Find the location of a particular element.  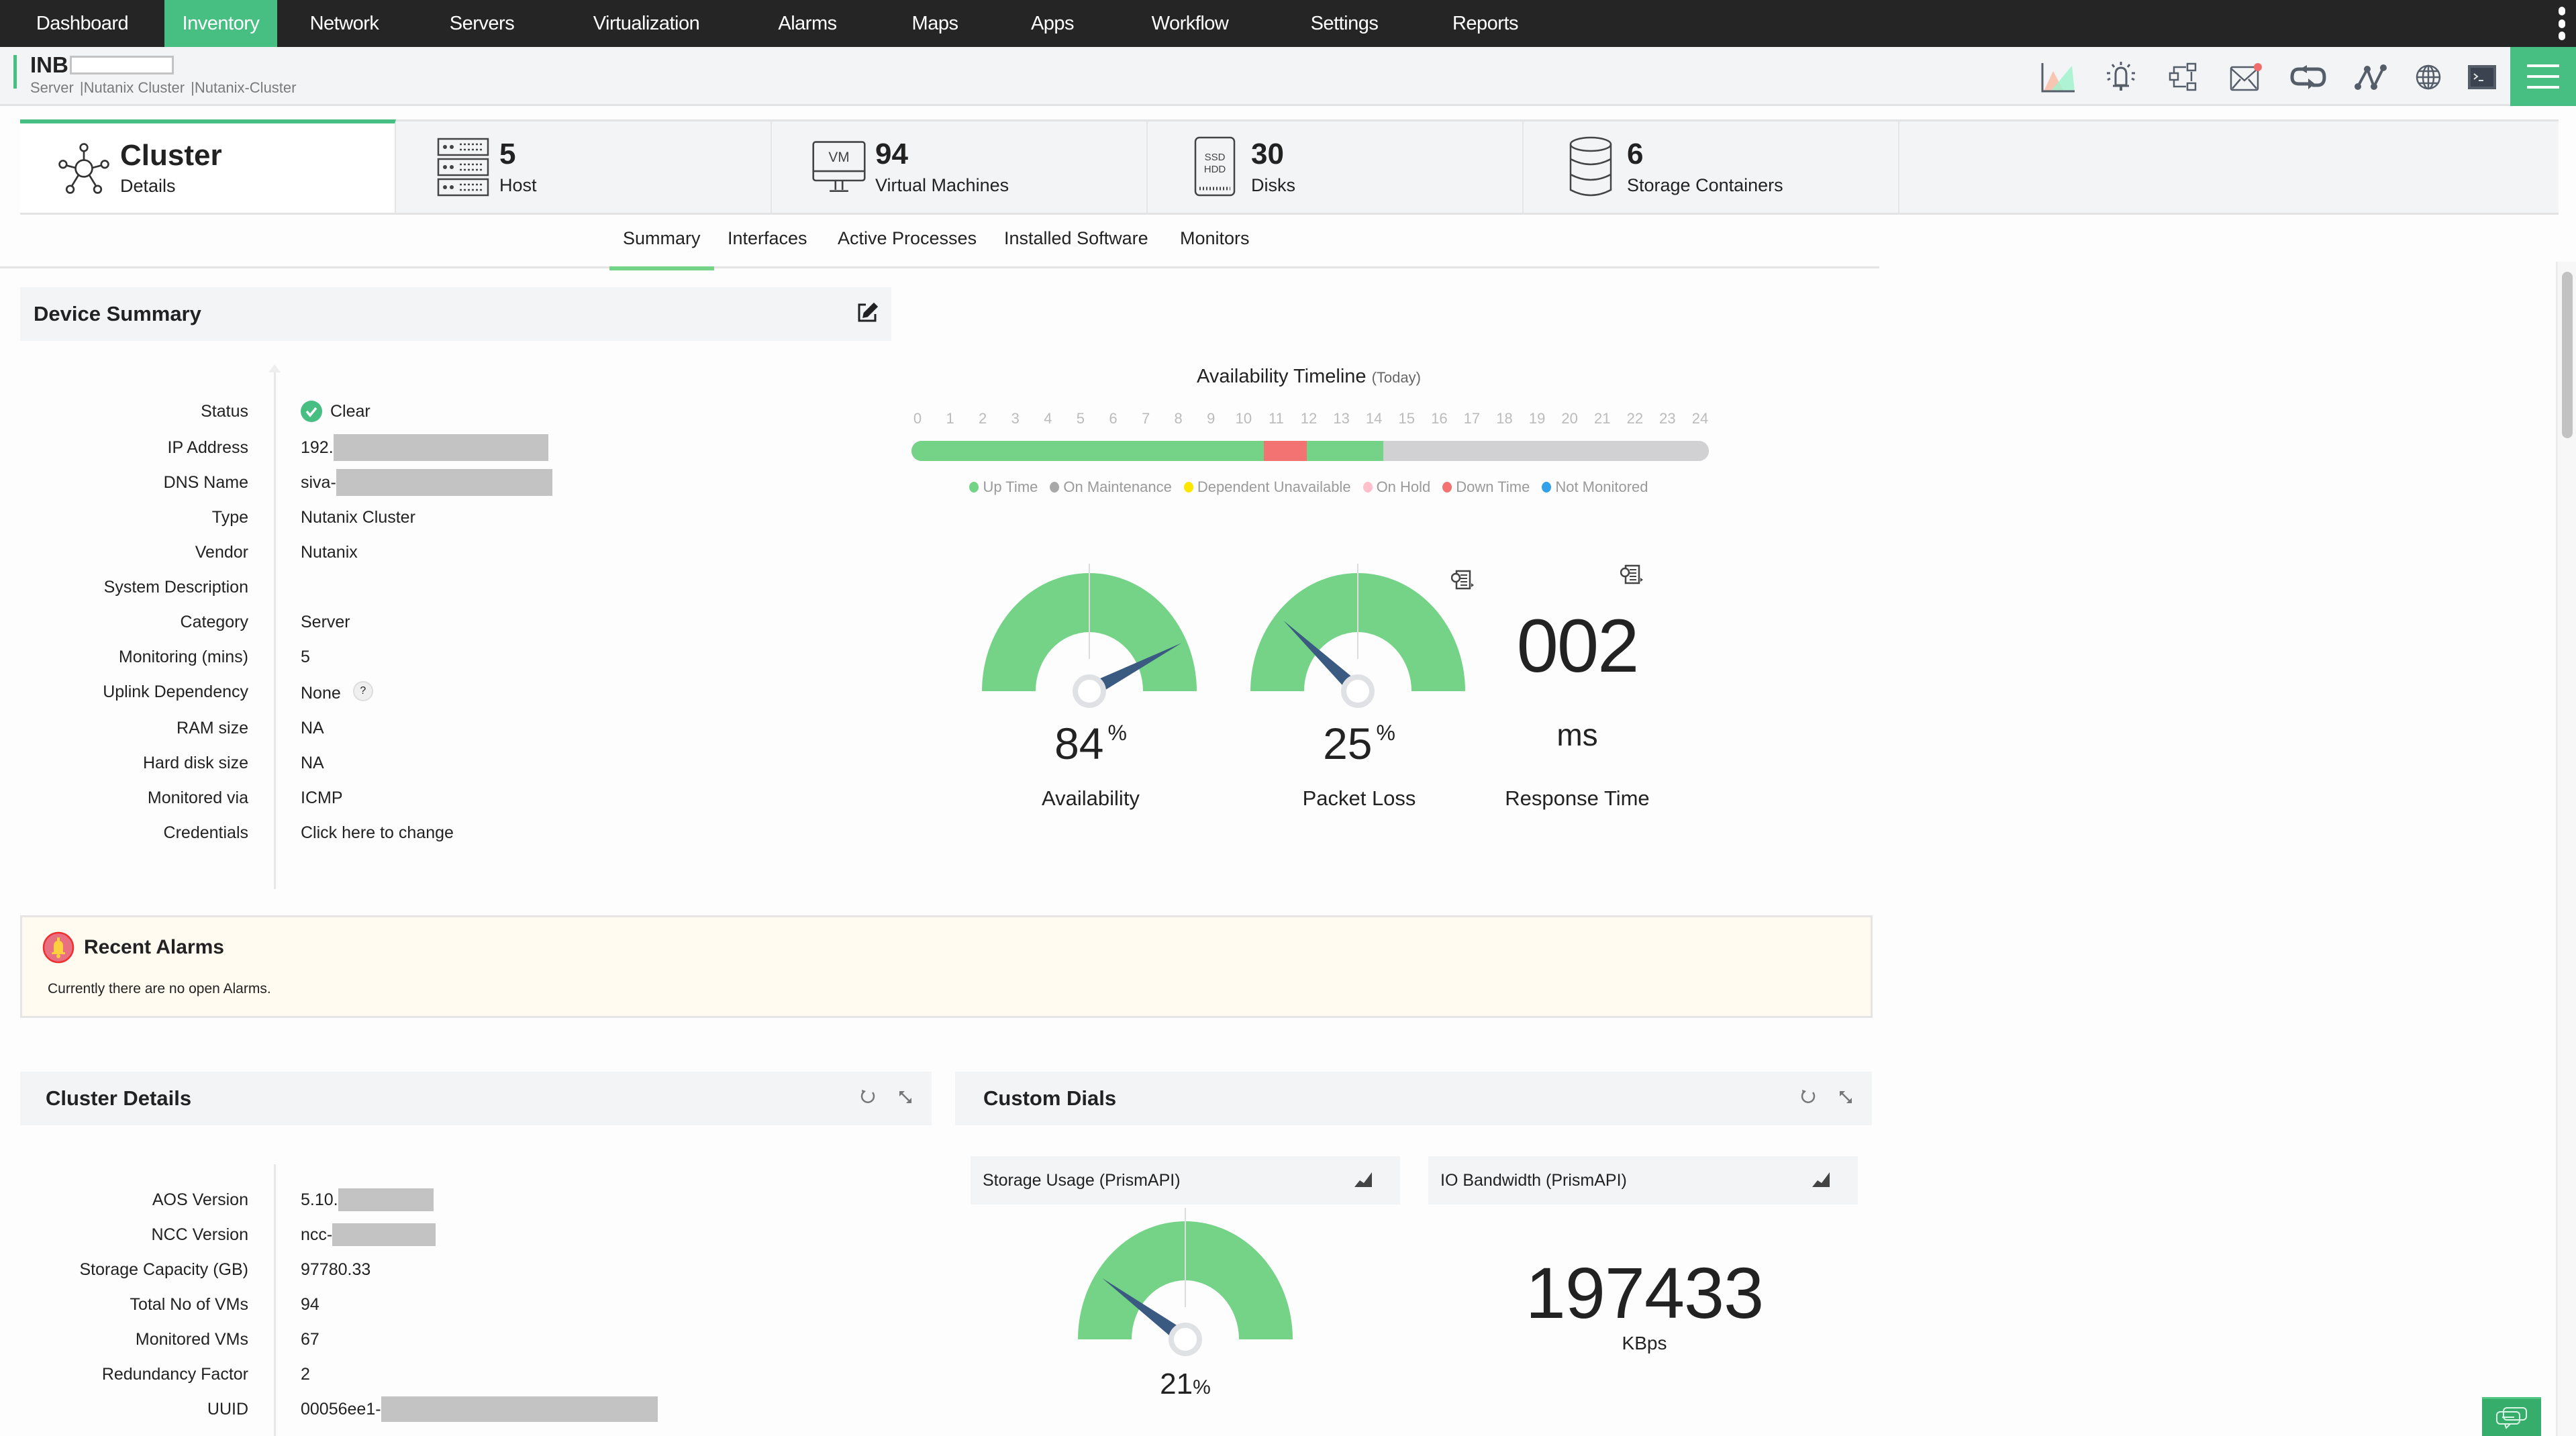

chat-icon is located at coordinates (2511, 1416).